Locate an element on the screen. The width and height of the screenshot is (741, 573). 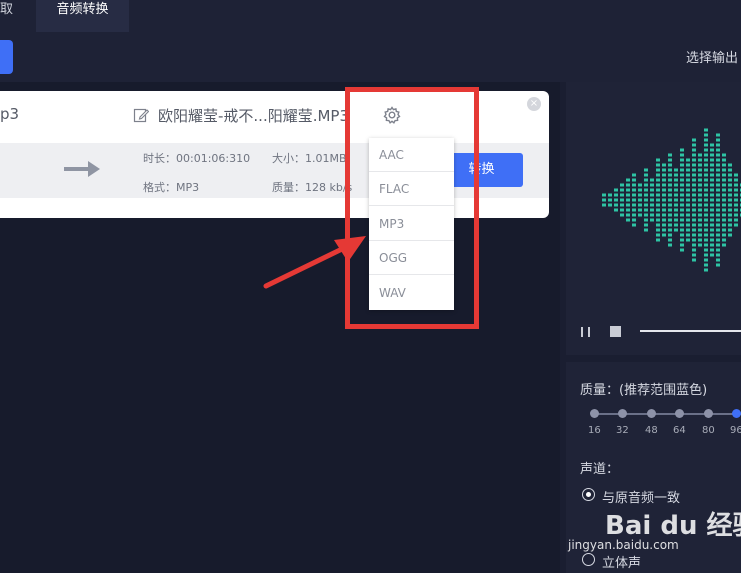
tab-audio-convert: 音频转换 is located at coordinates (82, 16).